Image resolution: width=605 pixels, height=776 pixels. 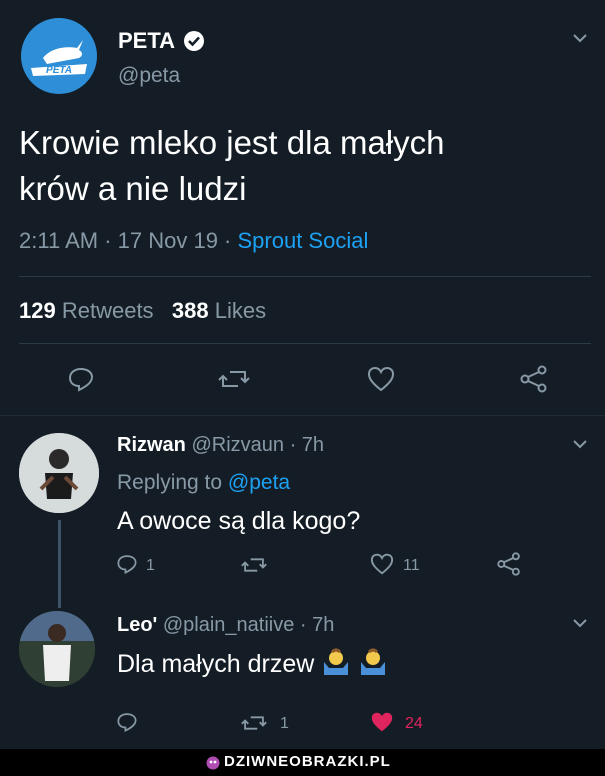 I want to click on author-name: PETA, so click(x=146, y=41).